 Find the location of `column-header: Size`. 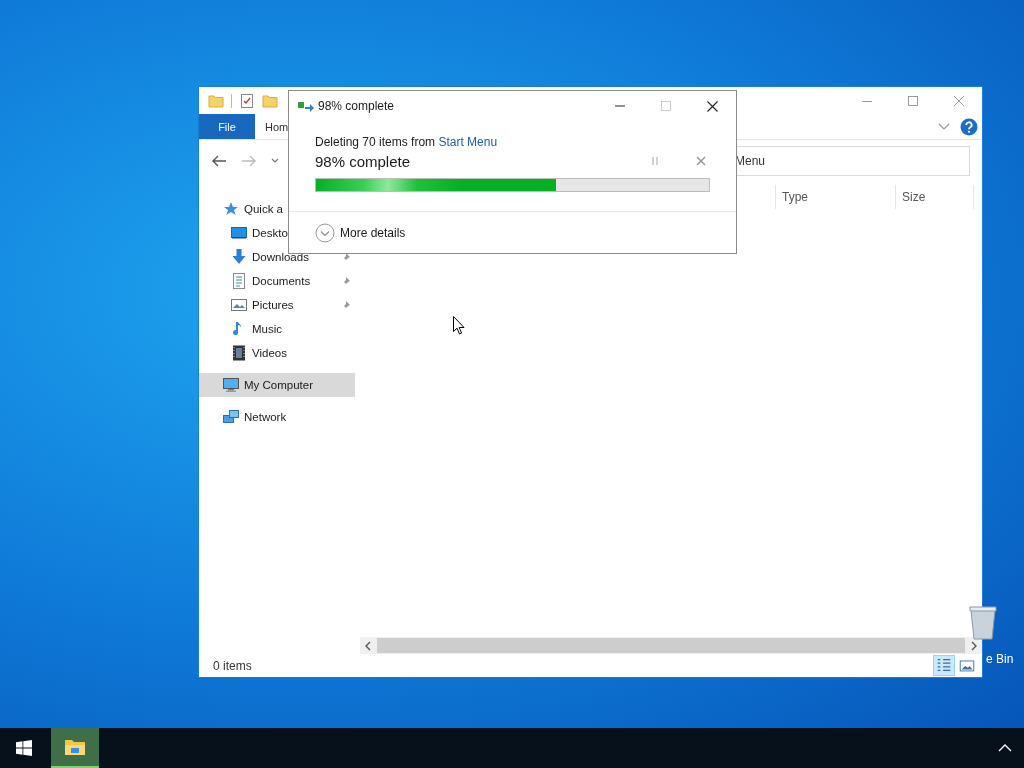

column-header: Size is located at coordinates (934, 197).